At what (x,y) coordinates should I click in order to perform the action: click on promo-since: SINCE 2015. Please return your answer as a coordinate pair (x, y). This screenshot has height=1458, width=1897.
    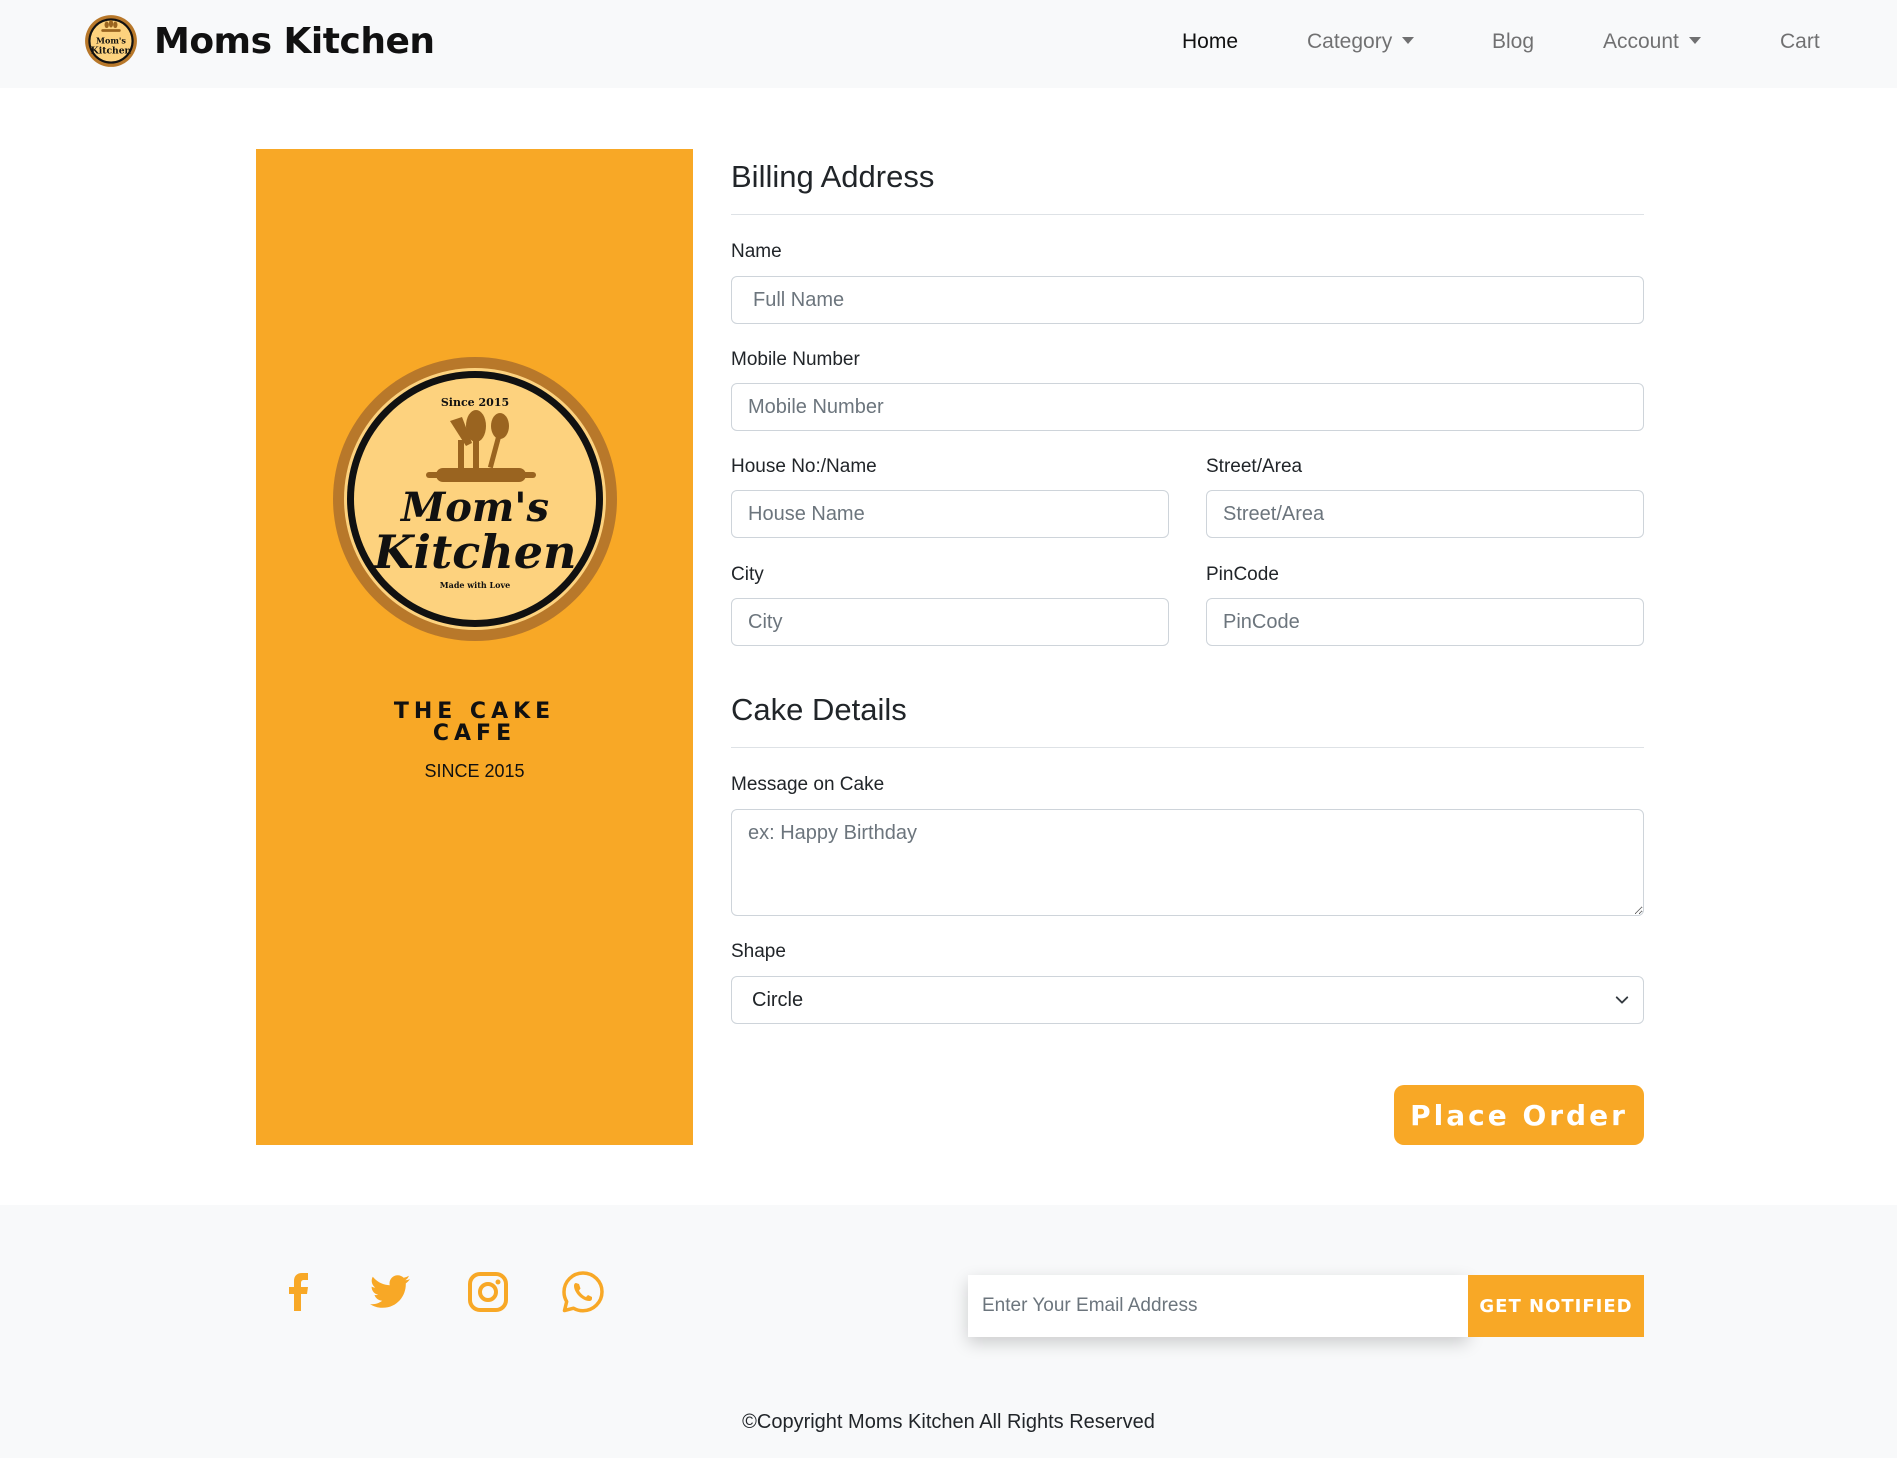
    Looking at the image, I should click on (474, 771).